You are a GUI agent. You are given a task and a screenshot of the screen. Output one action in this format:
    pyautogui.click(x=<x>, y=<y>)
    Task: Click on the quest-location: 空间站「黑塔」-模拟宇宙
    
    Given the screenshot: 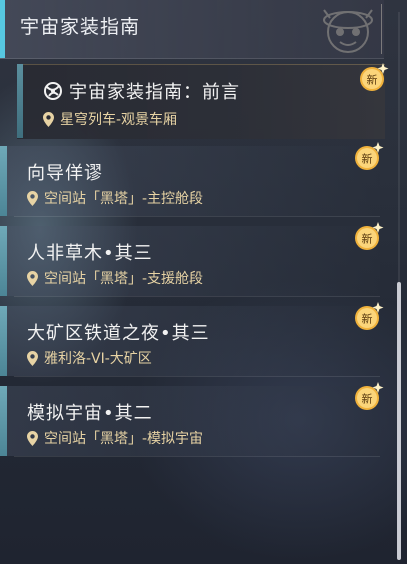 What is the action you would take?
    pyautogui.click(x=115, y=438)
    